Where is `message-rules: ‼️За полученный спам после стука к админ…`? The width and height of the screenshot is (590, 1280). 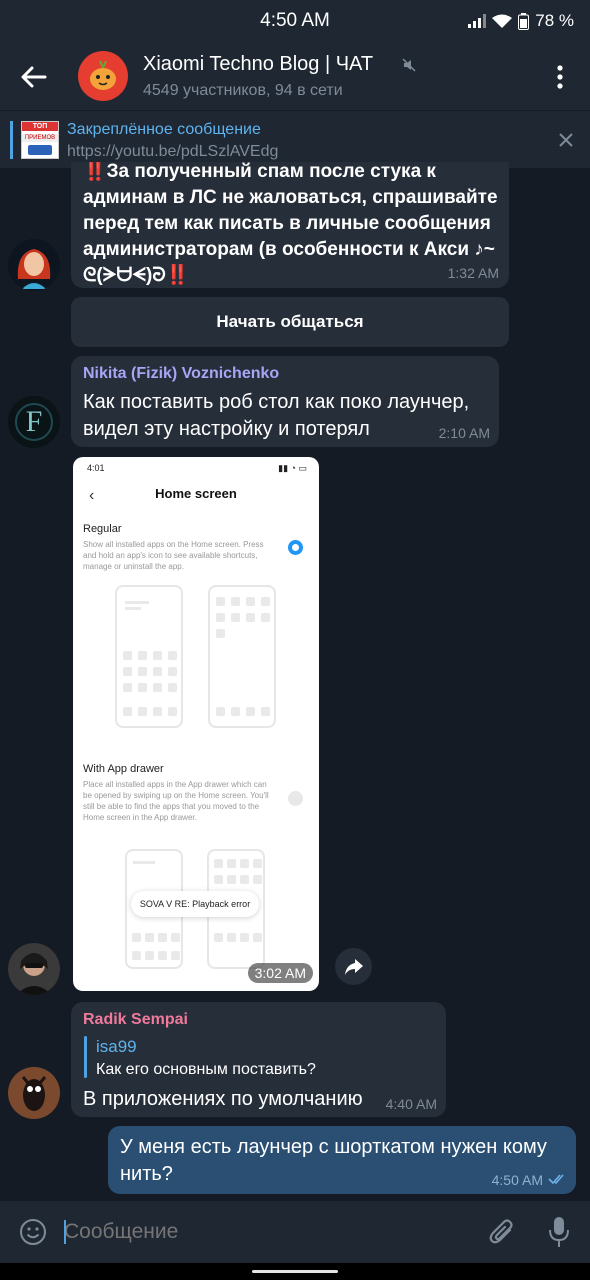 message-rules: ‼️За полученный спам после стука к админ… is located at coordinates (290, 225).